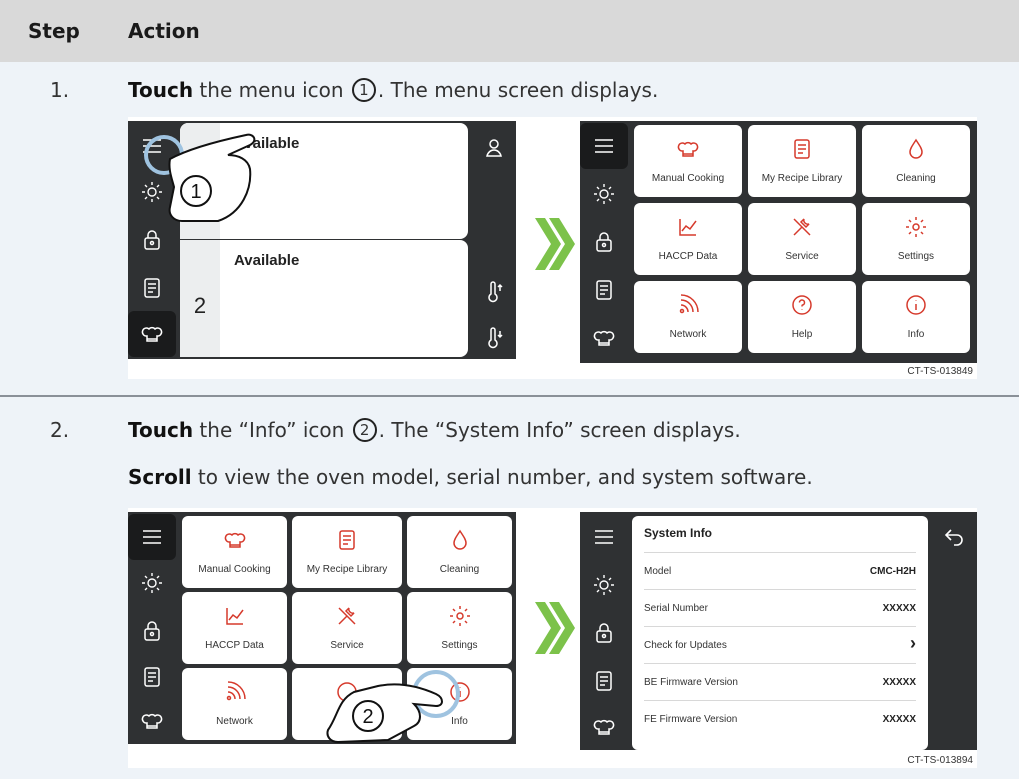  What do you see at coordinates (658, 571) in the screenshot?
I see `info-label: Model` at bounding box center [658, 571].